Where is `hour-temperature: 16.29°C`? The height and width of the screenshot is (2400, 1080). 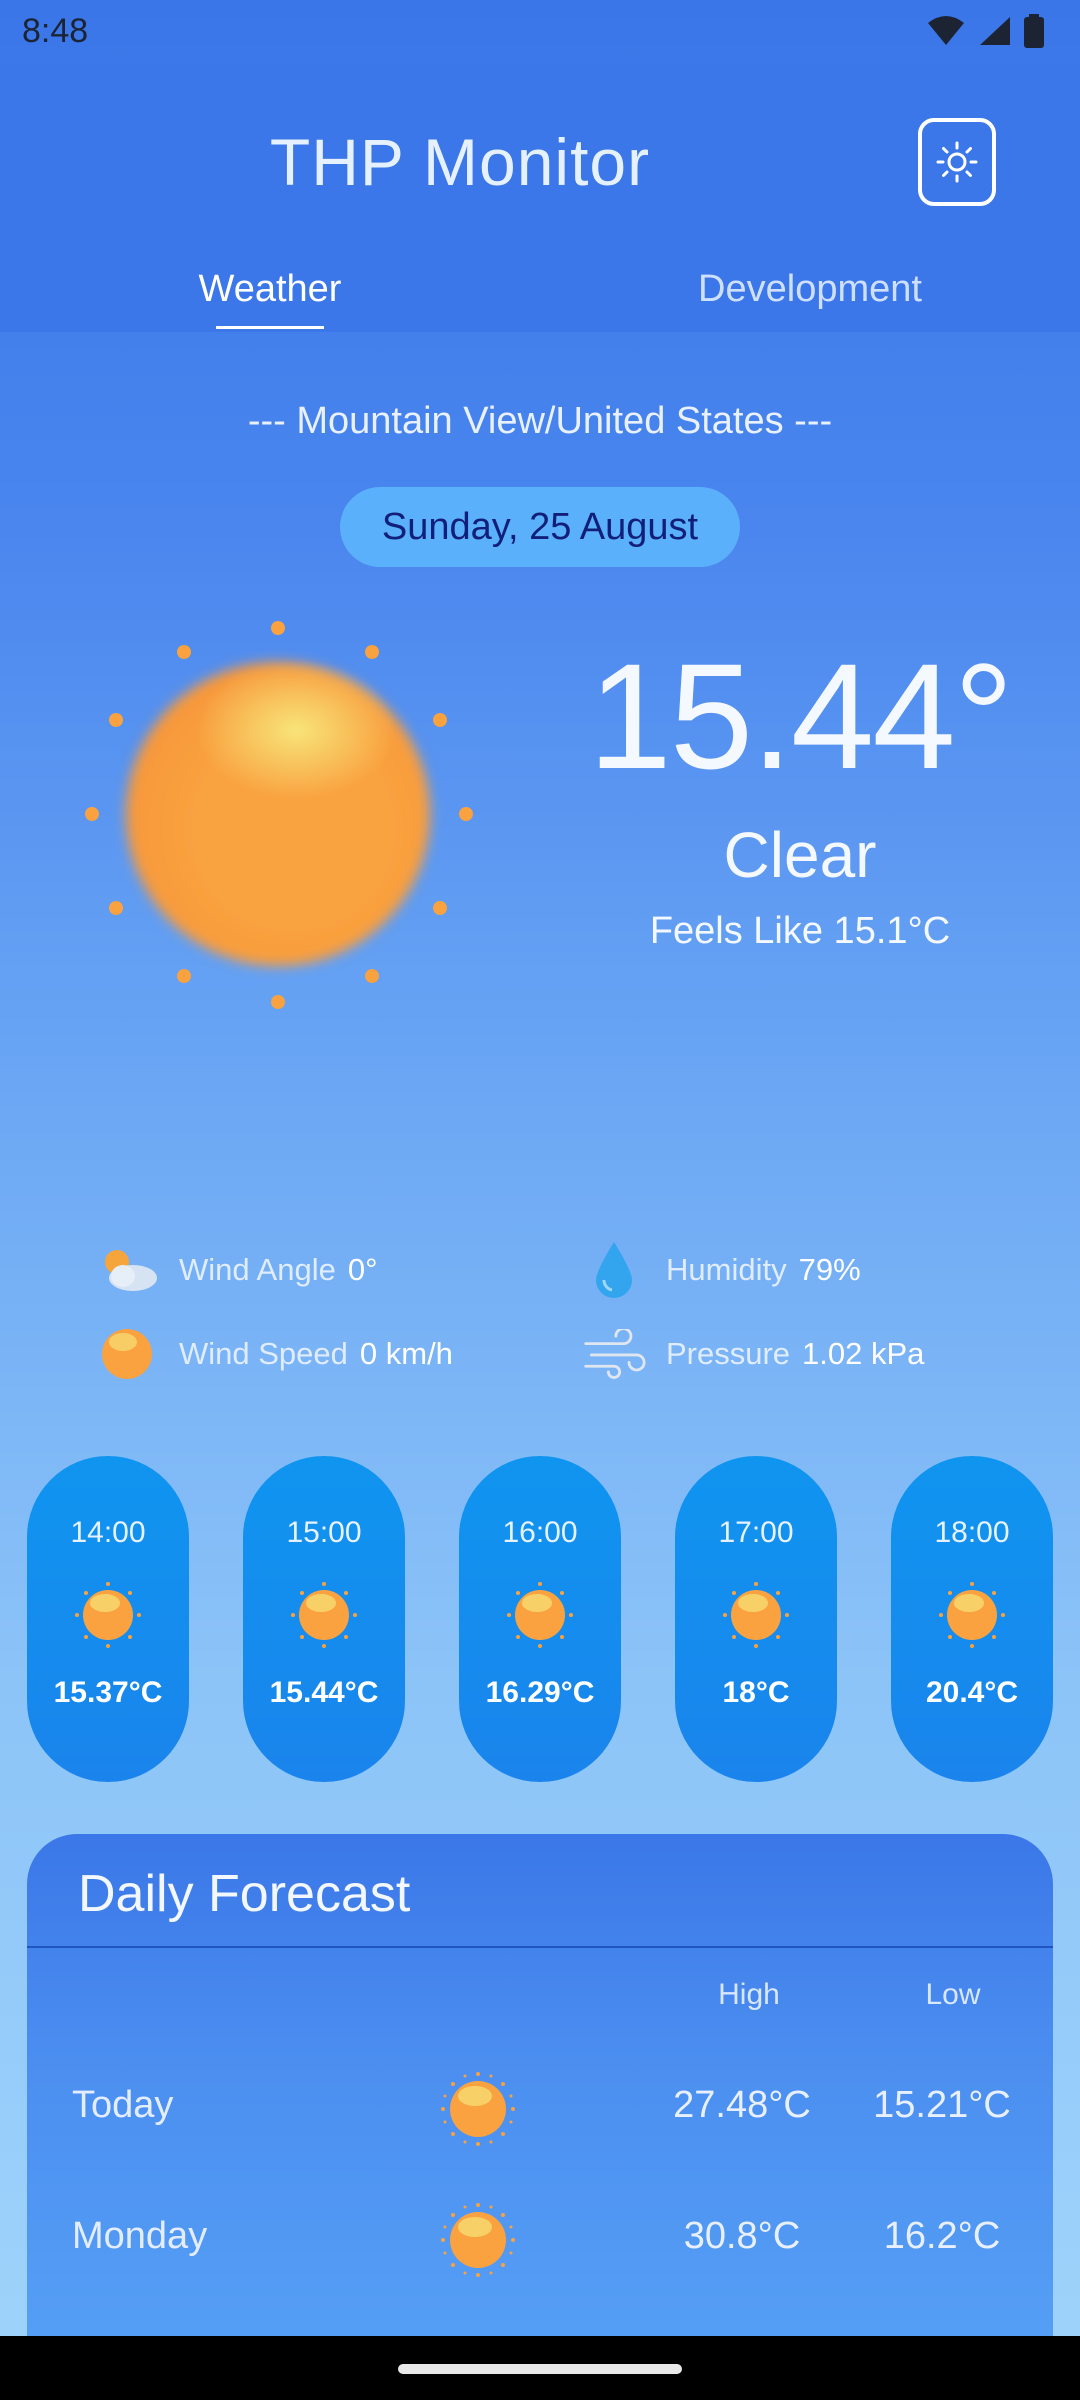
hour-temperature: 16.29°C is located at coordinates (540, 1692).